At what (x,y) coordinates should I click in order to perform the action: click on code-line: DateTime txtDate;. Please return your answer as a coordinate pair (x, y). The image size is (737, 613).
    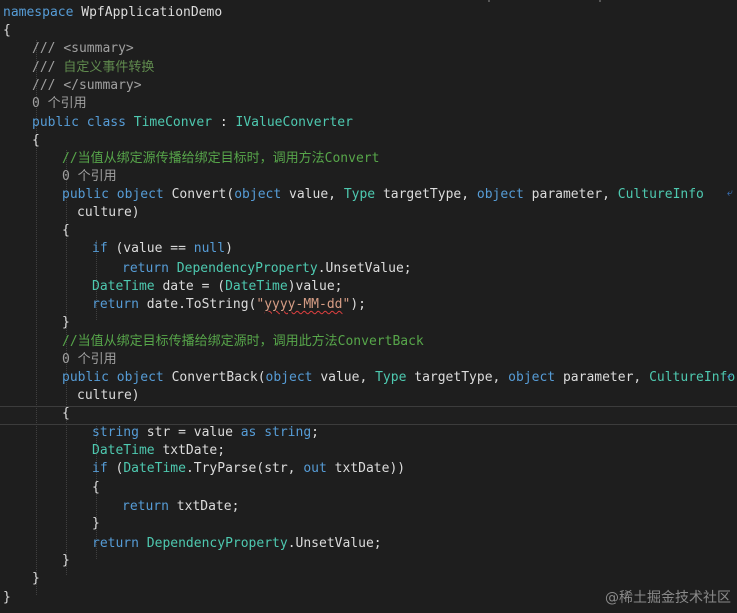
    Looking at the image, I should click on (159, 450).